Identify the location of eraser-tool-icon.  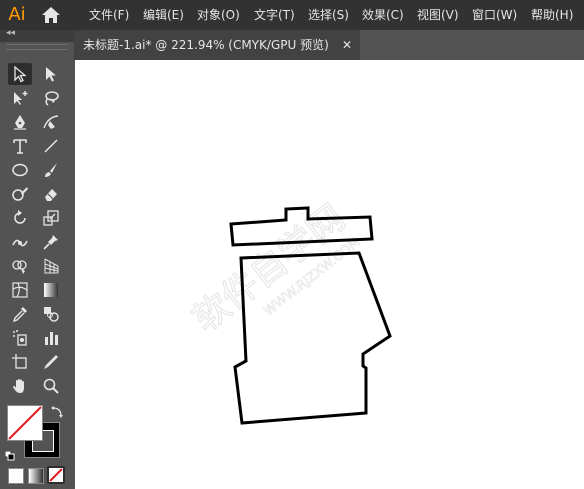
(51, 194).